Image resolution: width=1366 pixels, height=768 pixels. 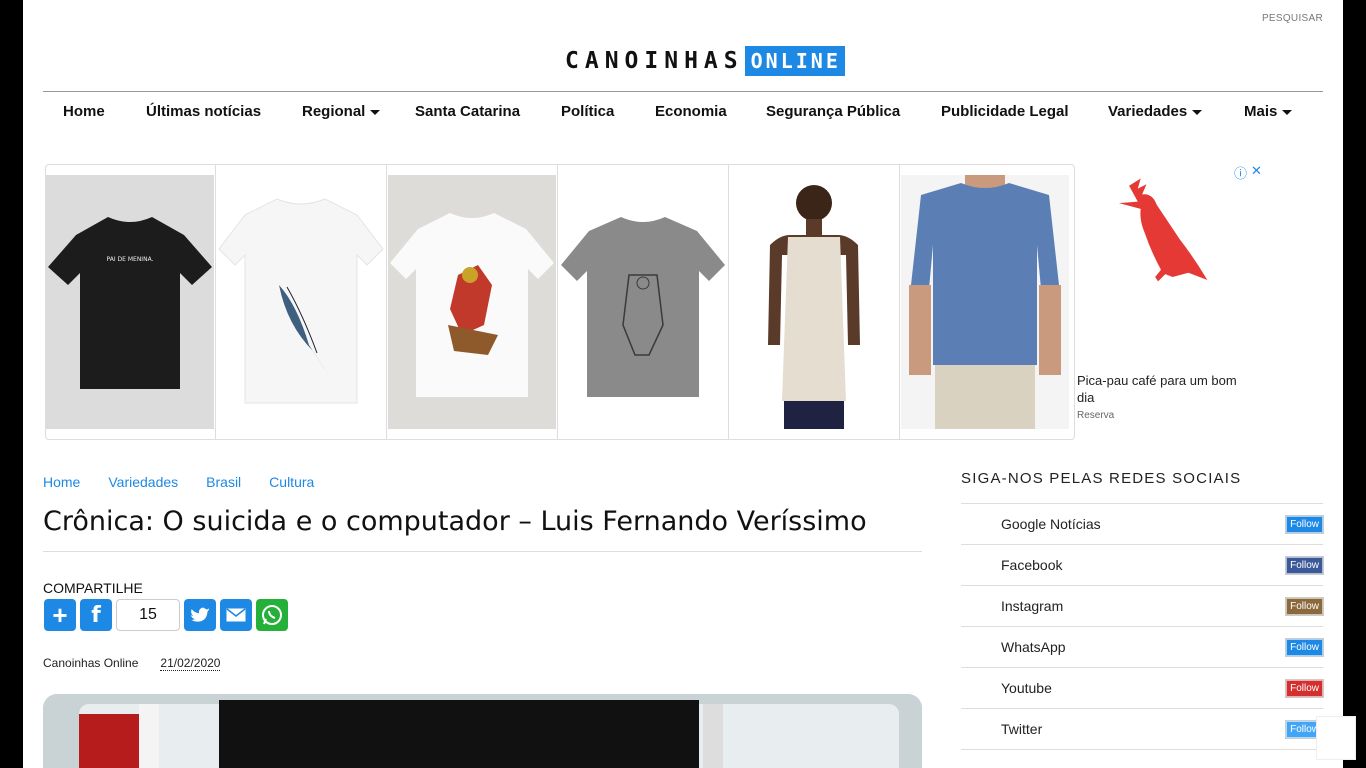 I want to click on ad-brand: Reserva, so click(x=1095, y=415).